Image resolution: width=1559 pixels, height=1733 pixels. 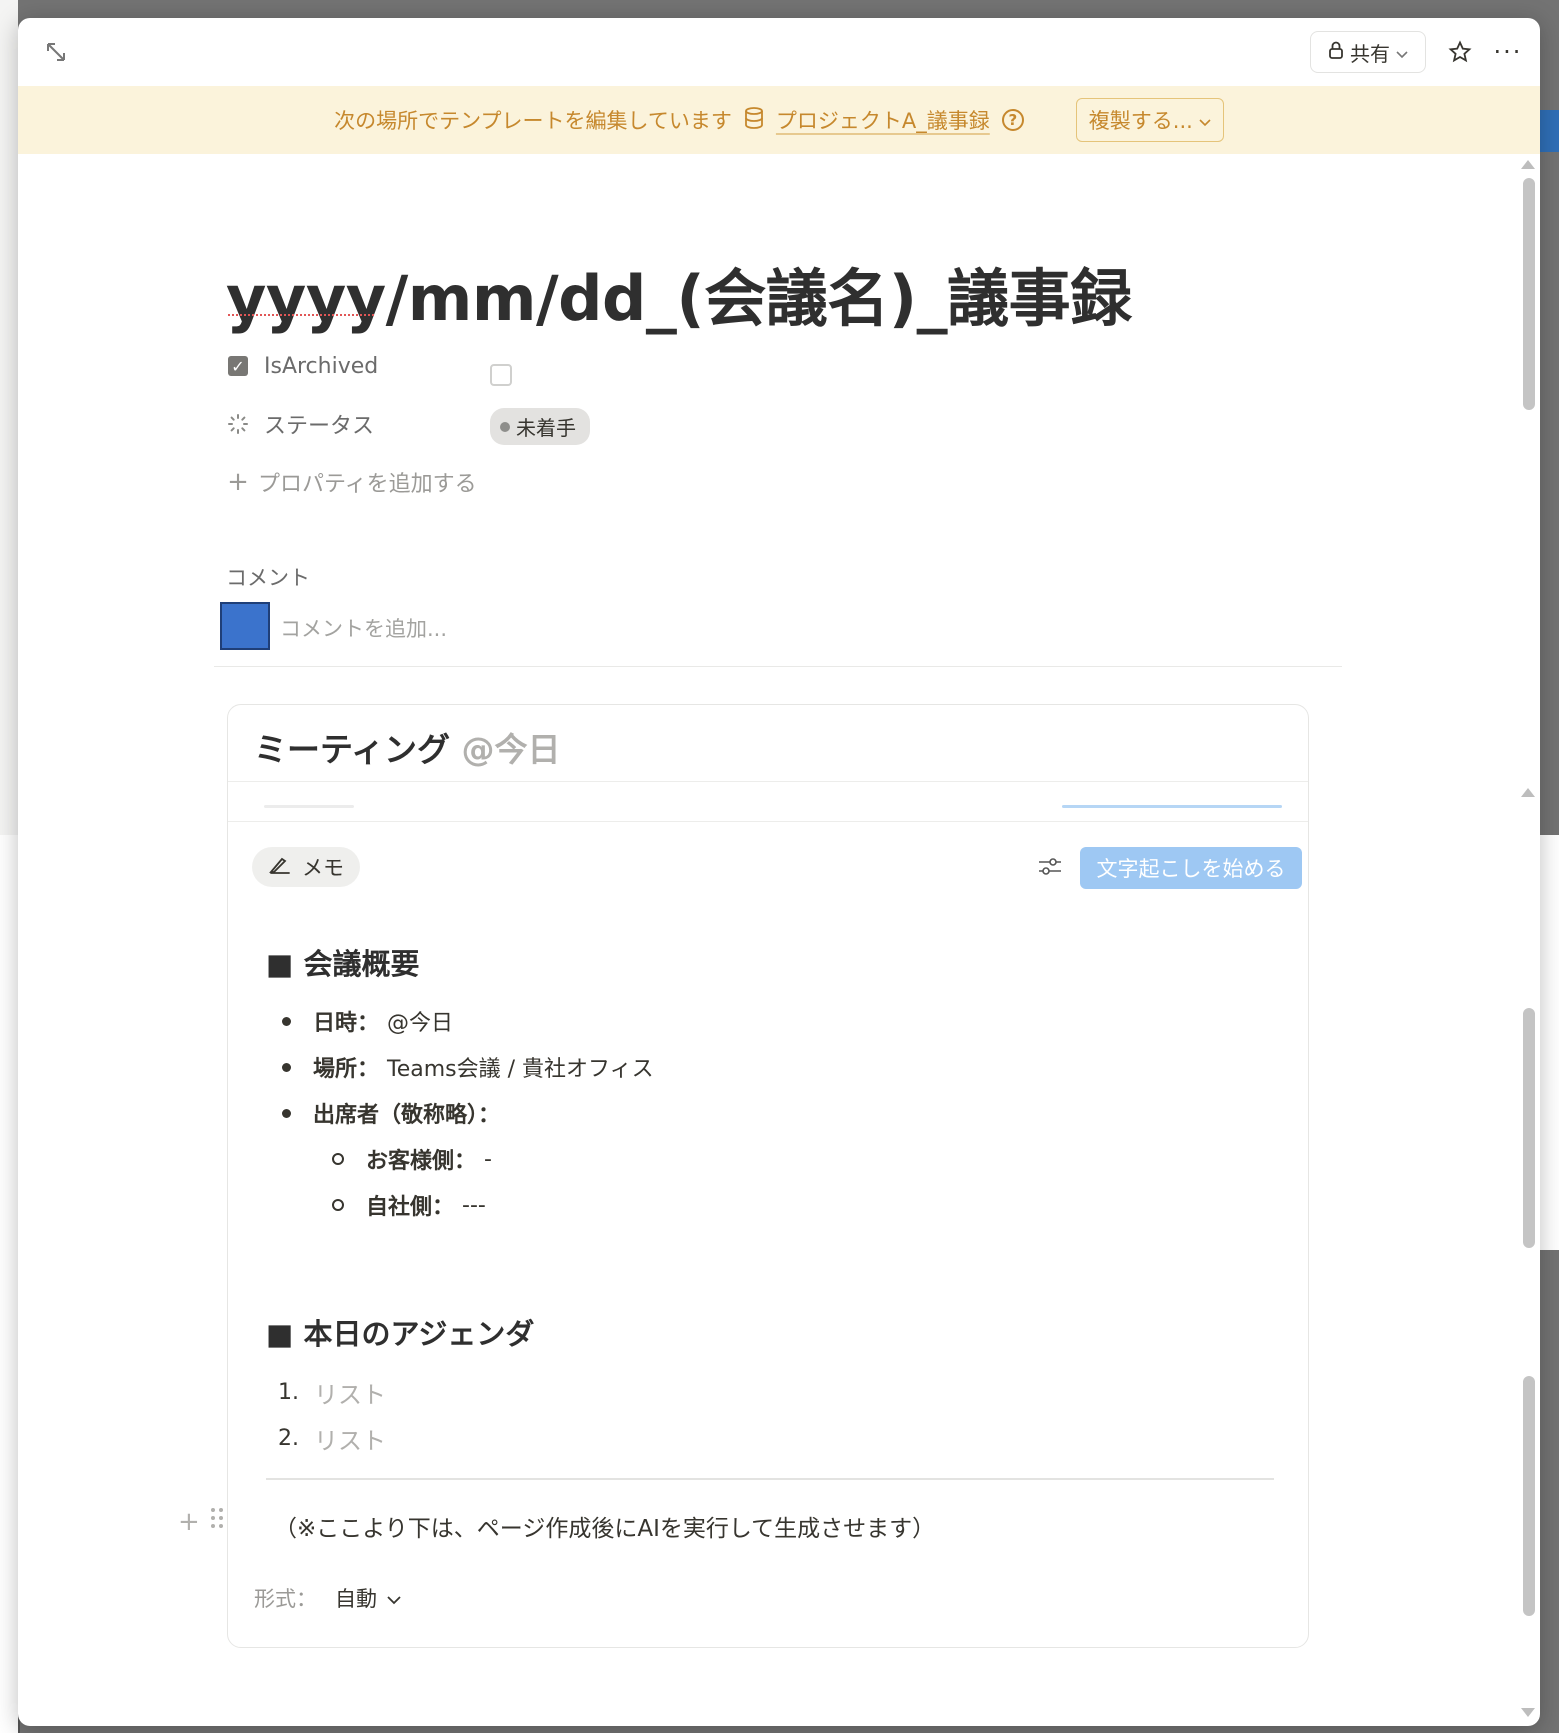 I want to click on status-badge: 未着手, so click(x=540, y=426).